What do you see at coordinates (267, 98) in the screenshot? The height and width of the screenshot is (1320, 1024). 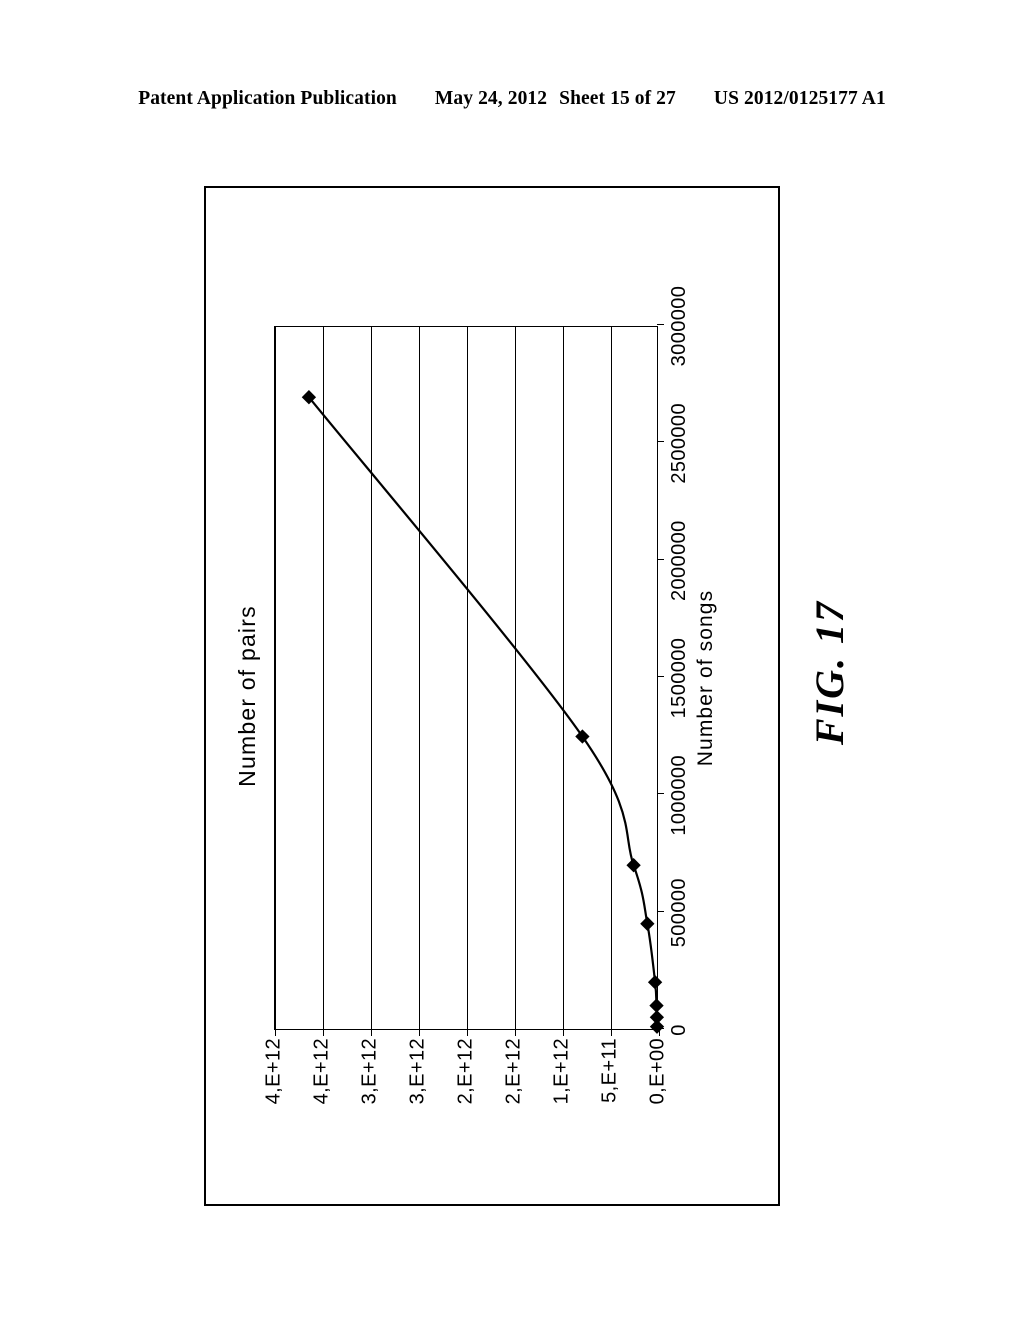 I see `patent-header-publication: Patent Application Publication` at bounding box center [267, 98].